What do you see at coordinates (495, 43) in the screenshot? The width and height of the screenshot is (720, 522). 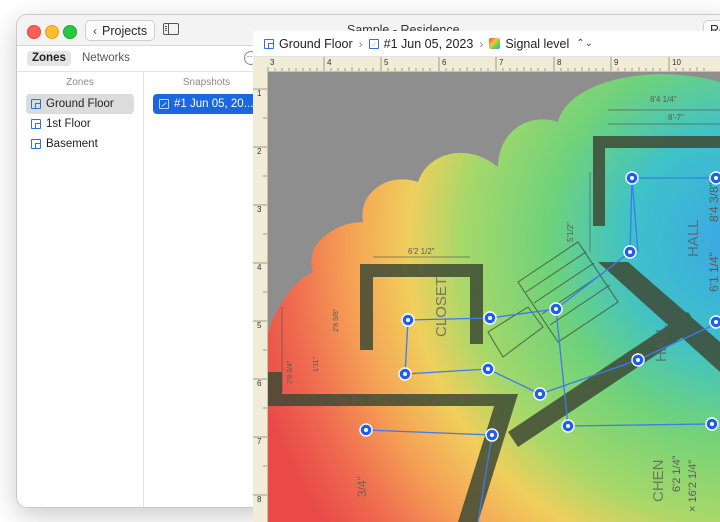 I see `signal-level-icon` at bounding box center [495, 43].